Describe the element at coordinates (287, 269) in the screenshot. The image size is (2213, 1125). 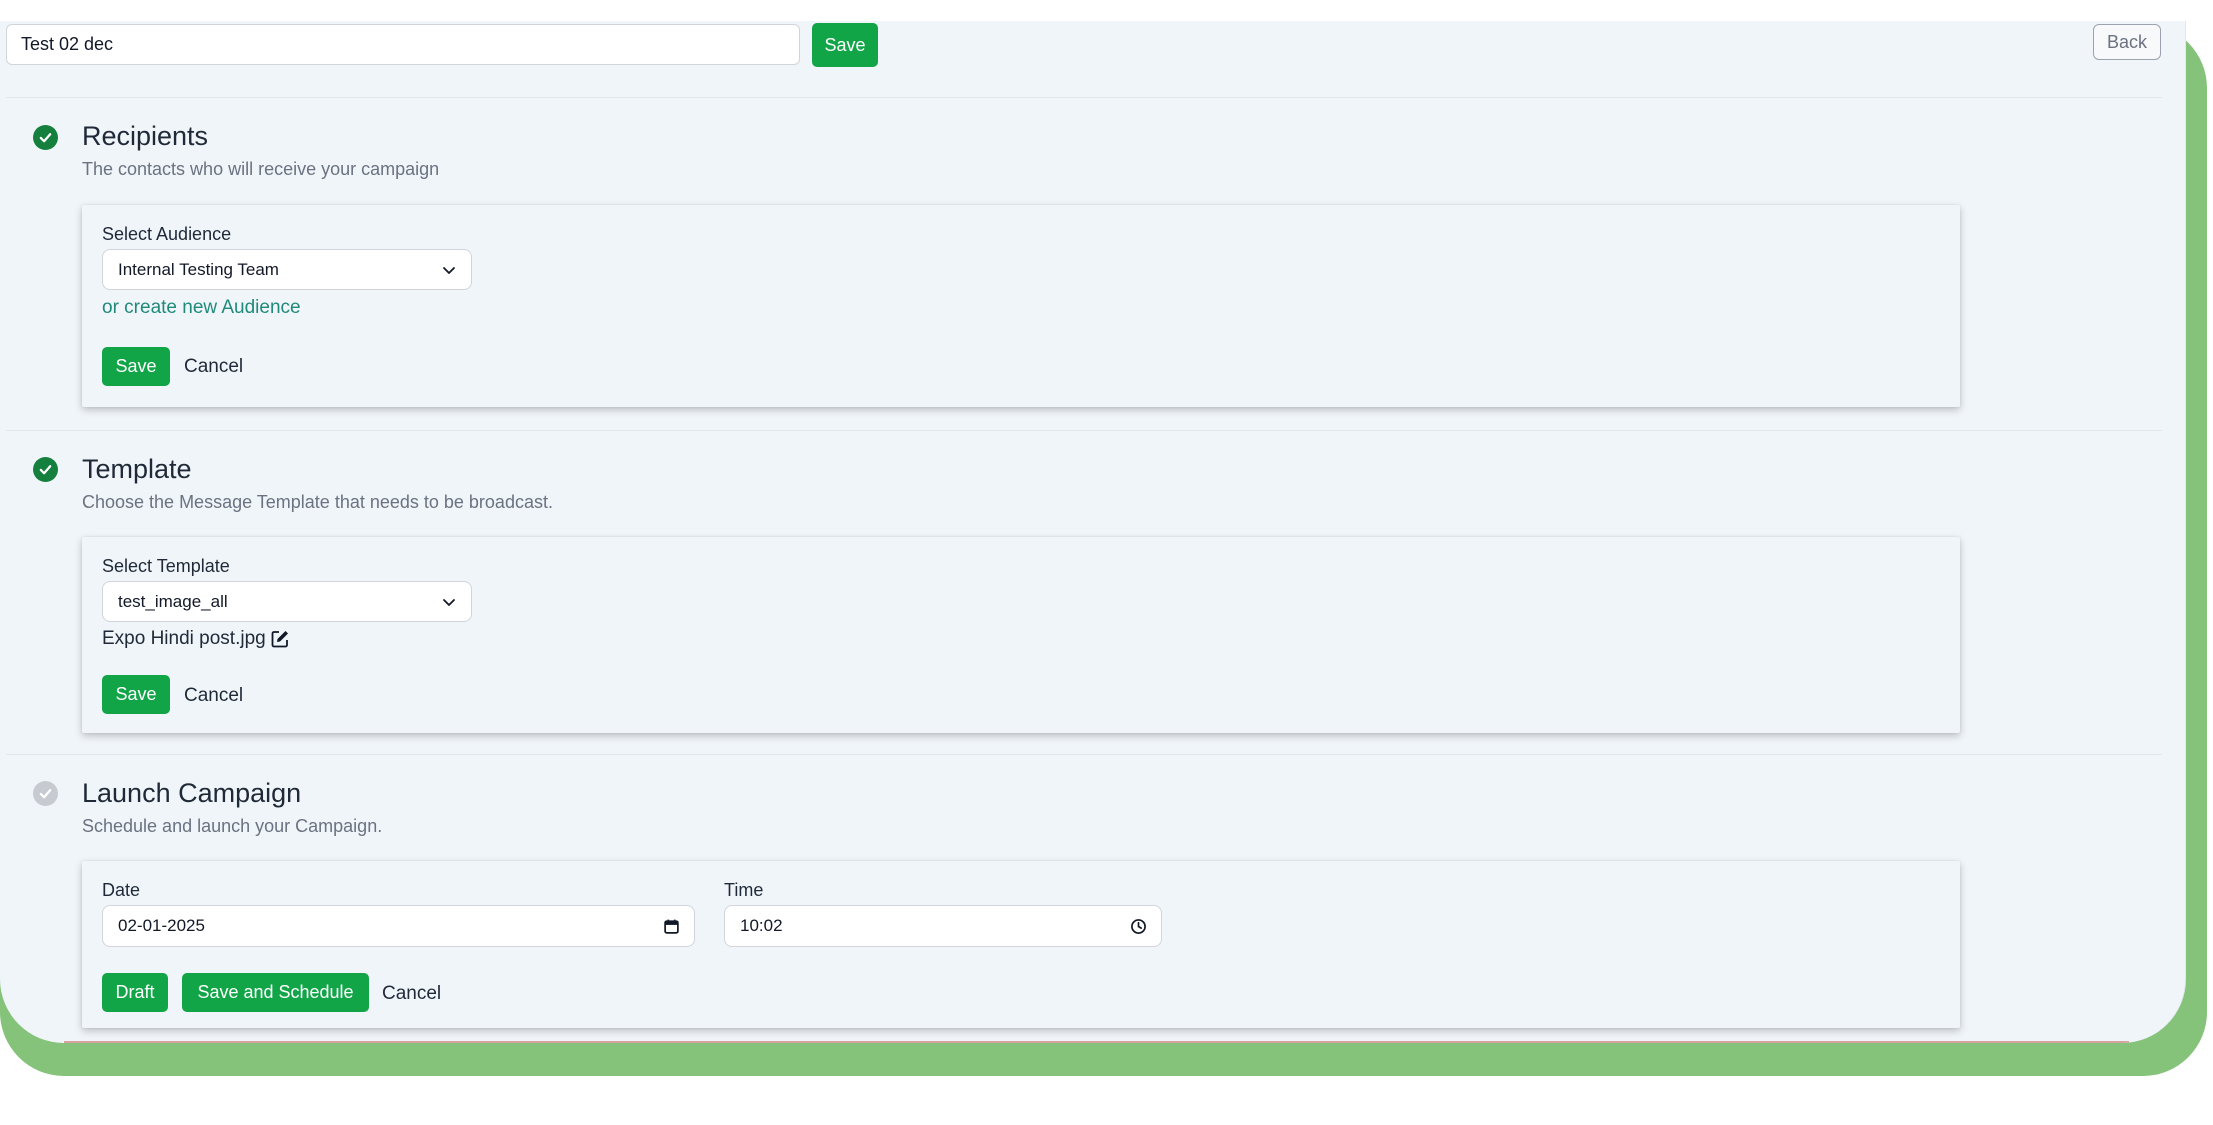
I see `audience-select: Internal Testing Team` at that location.